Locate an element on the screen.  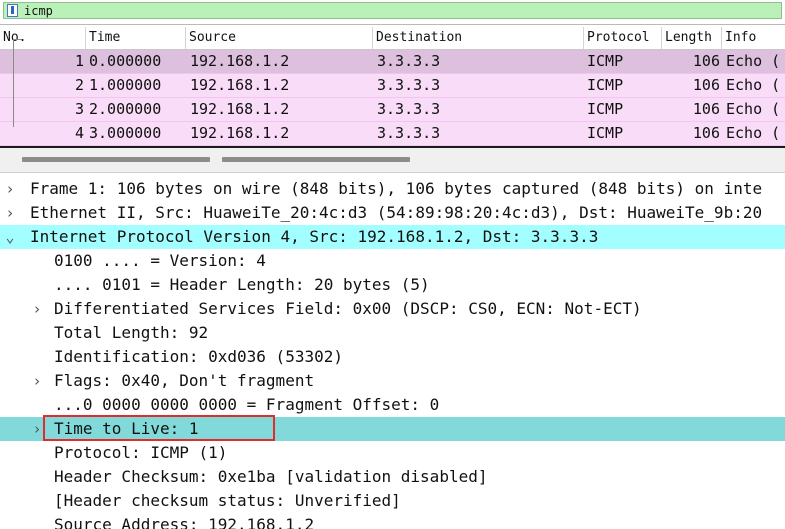
column-header-source: Source is located at coordinates (279, 38).